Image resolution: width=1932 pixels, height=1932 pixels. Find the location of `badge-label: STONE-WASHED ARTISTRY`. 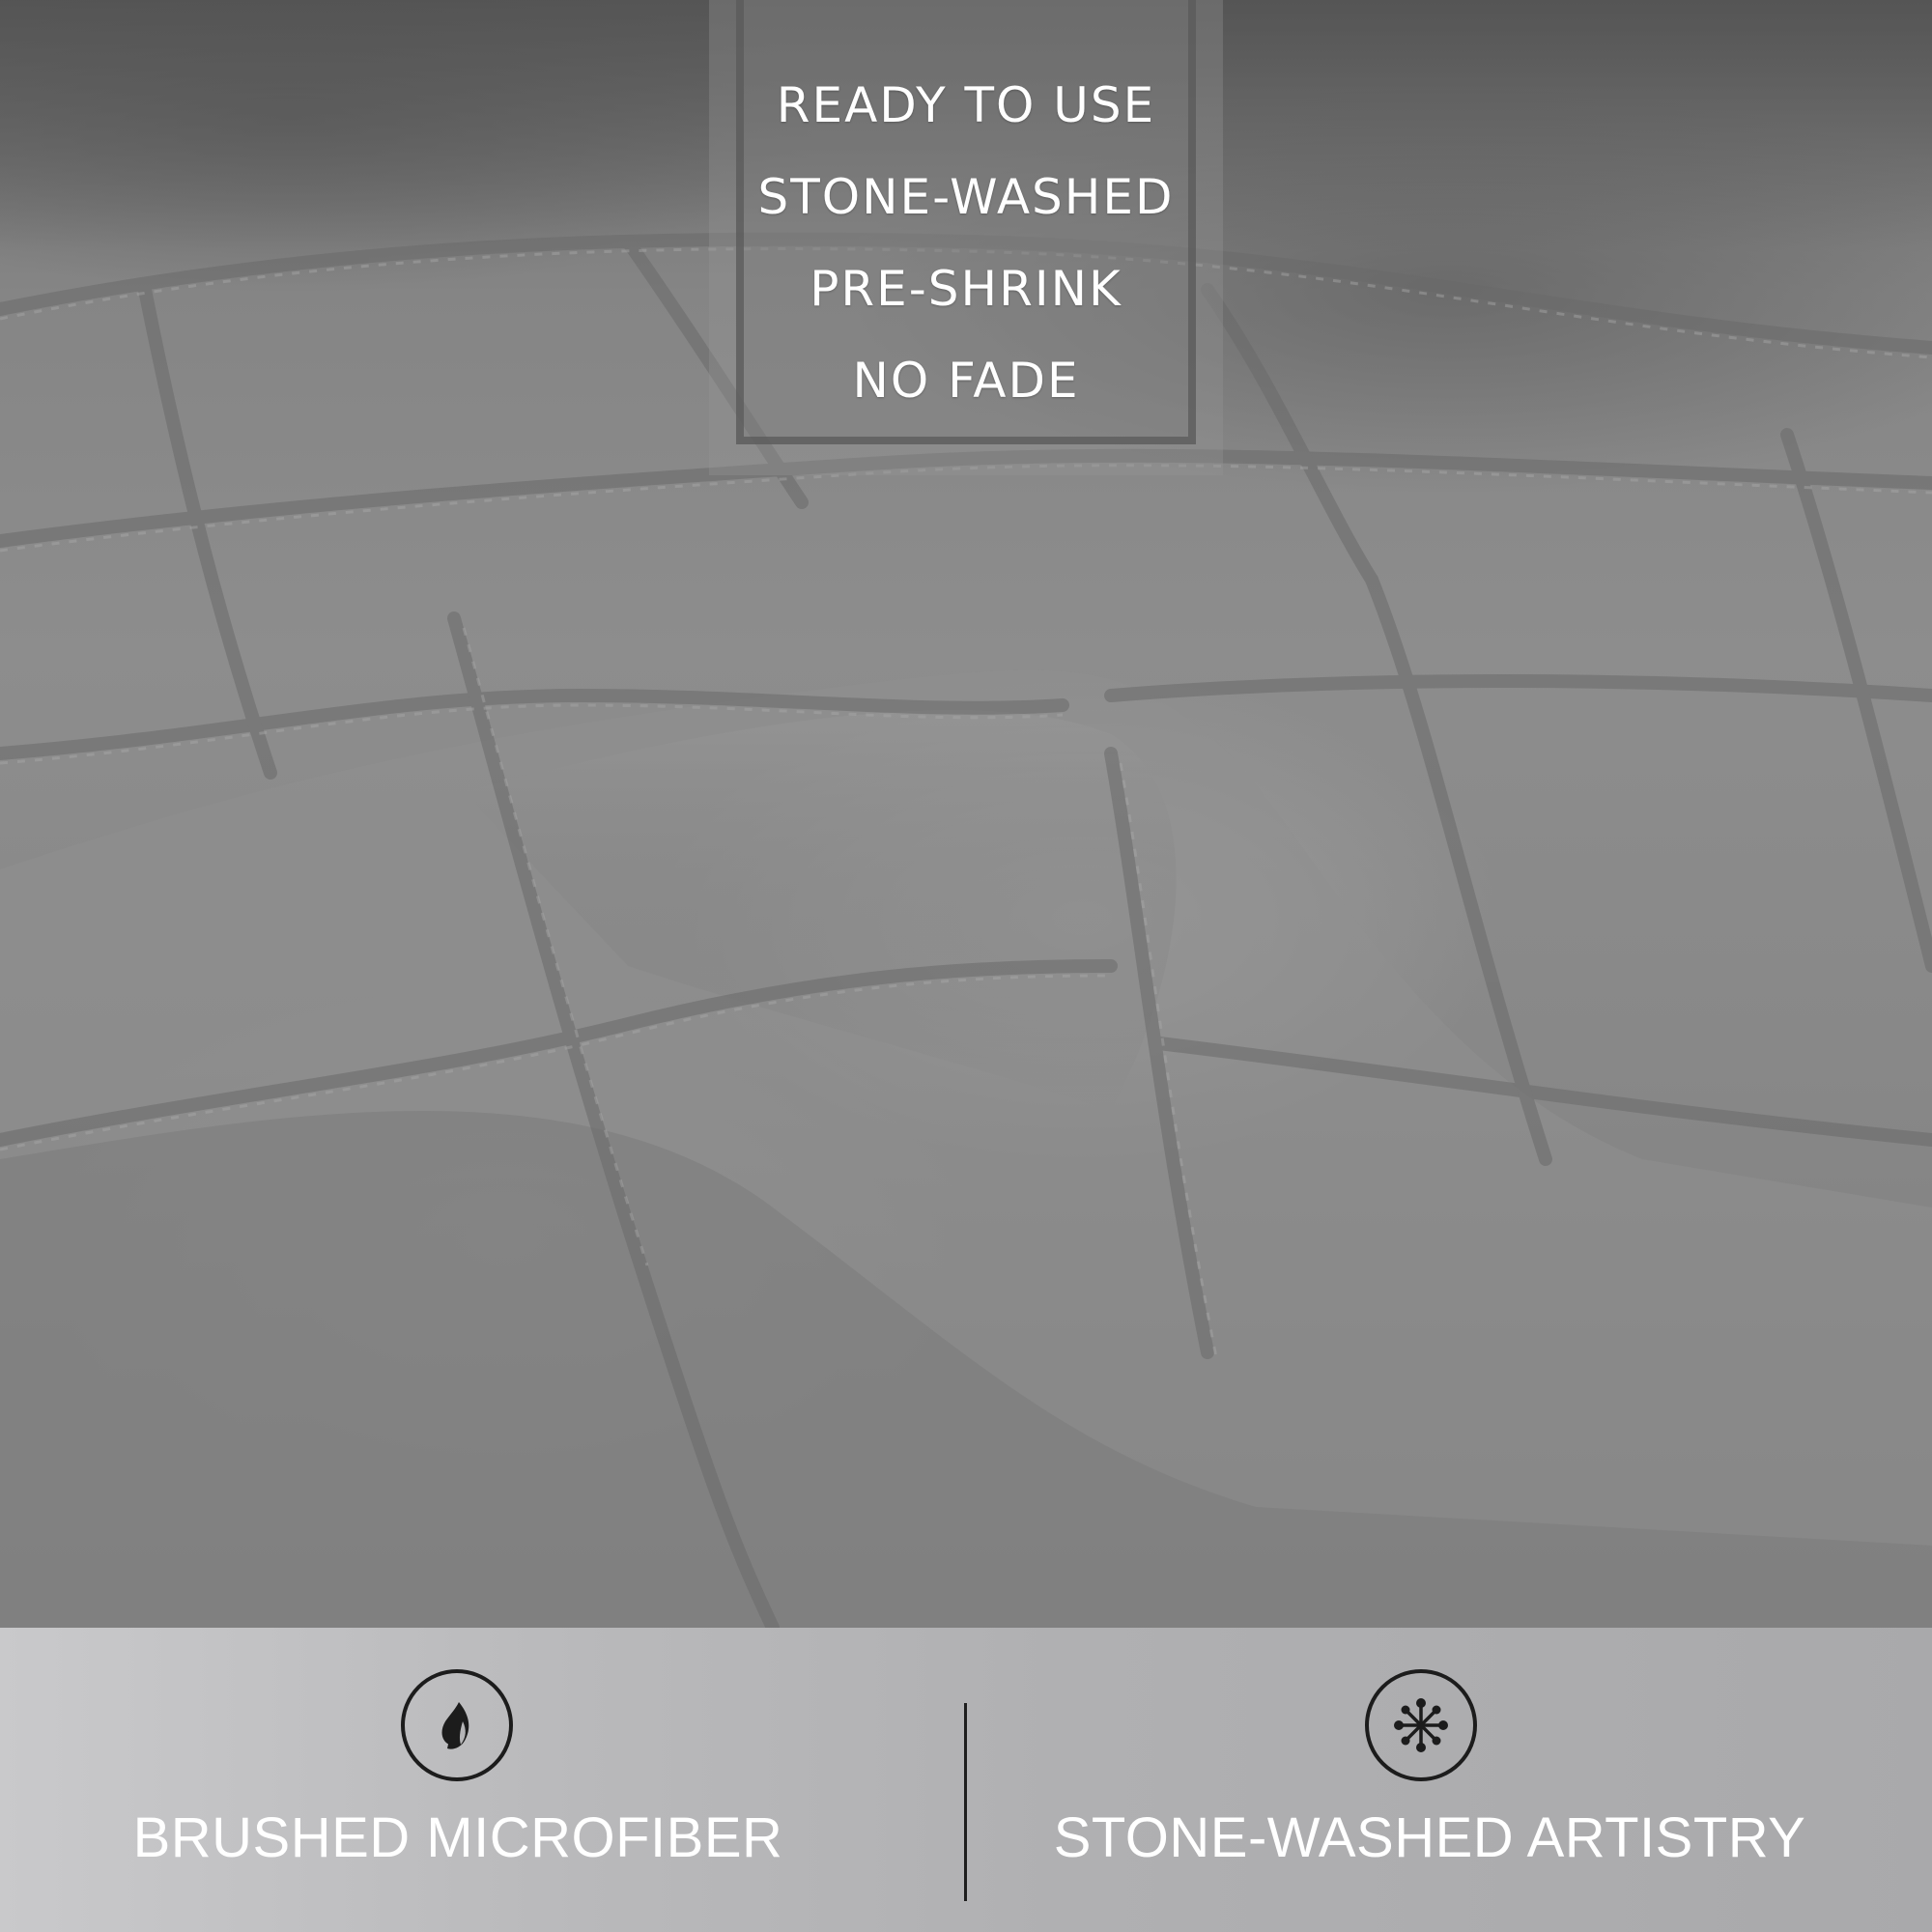

badge-label: STONE-WASHED ARTISTRY is located at coordinates (1429, 1837).